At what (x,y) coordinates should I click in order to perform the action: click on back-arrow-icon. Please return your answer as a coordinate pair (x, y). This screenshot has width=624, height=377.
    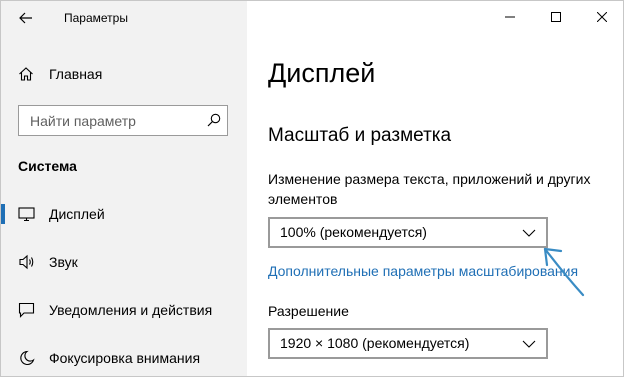
    Looking at the image, I should click on (25, 18).